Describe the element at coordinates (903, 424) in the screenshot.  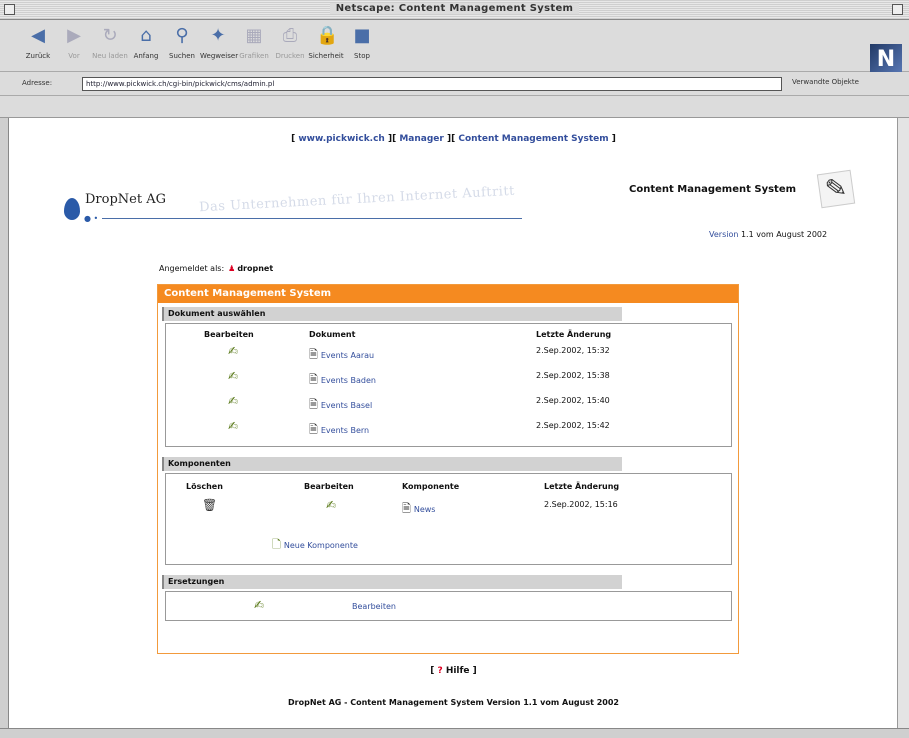
I see `vertical-scrollbar` at that location.